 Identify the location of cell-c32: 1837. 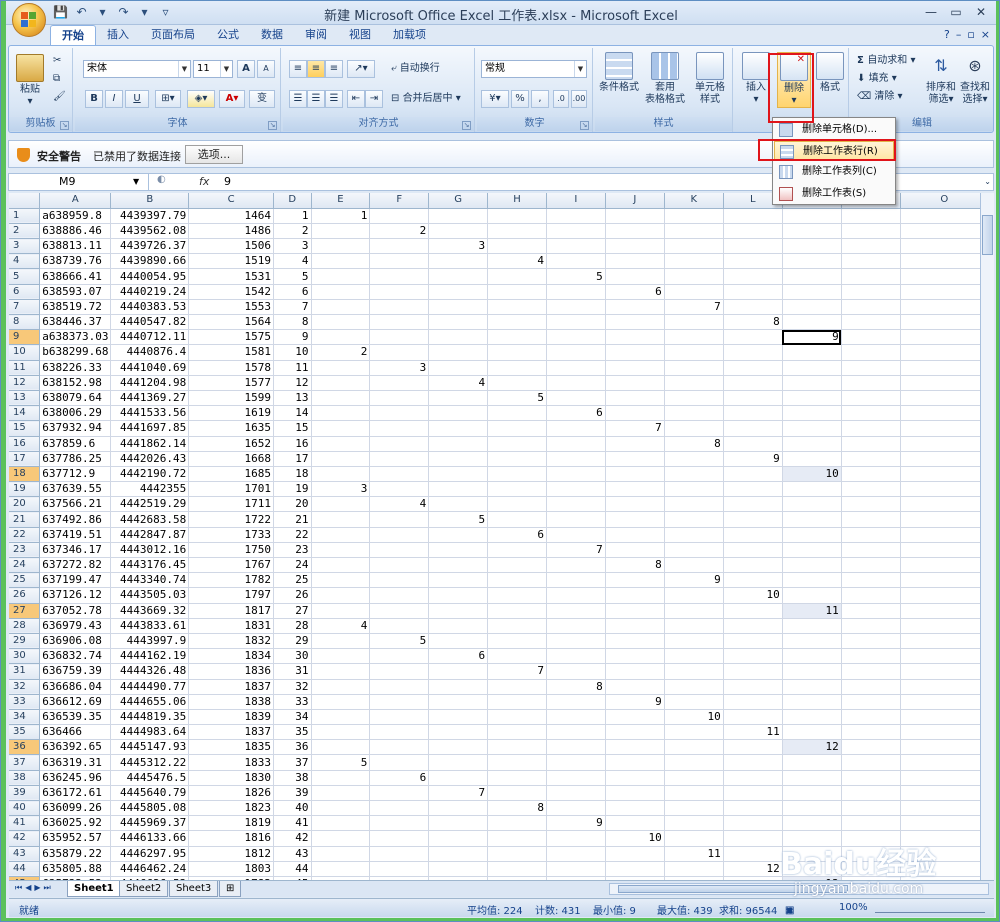
(231, 687).